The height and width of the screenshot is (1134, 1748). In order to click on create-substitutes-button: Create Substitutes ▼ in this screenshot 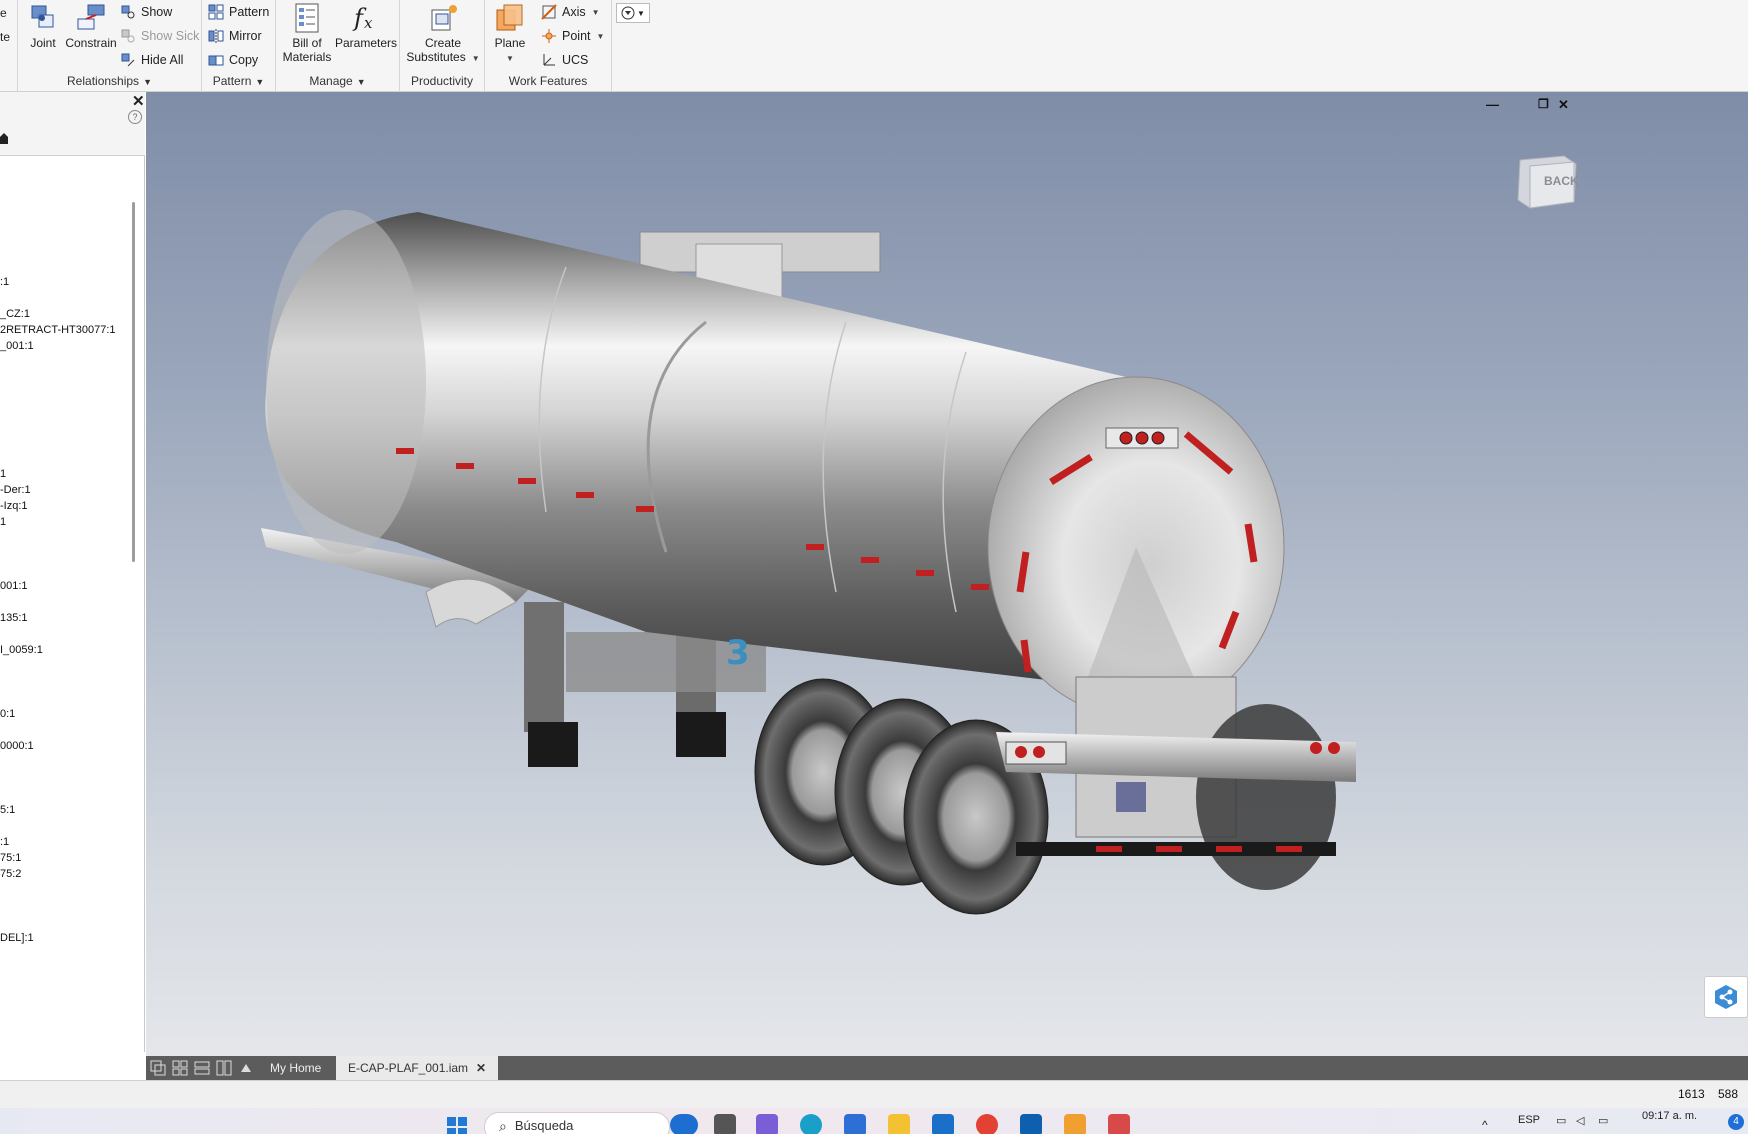, I will do `click(443, 34)`.